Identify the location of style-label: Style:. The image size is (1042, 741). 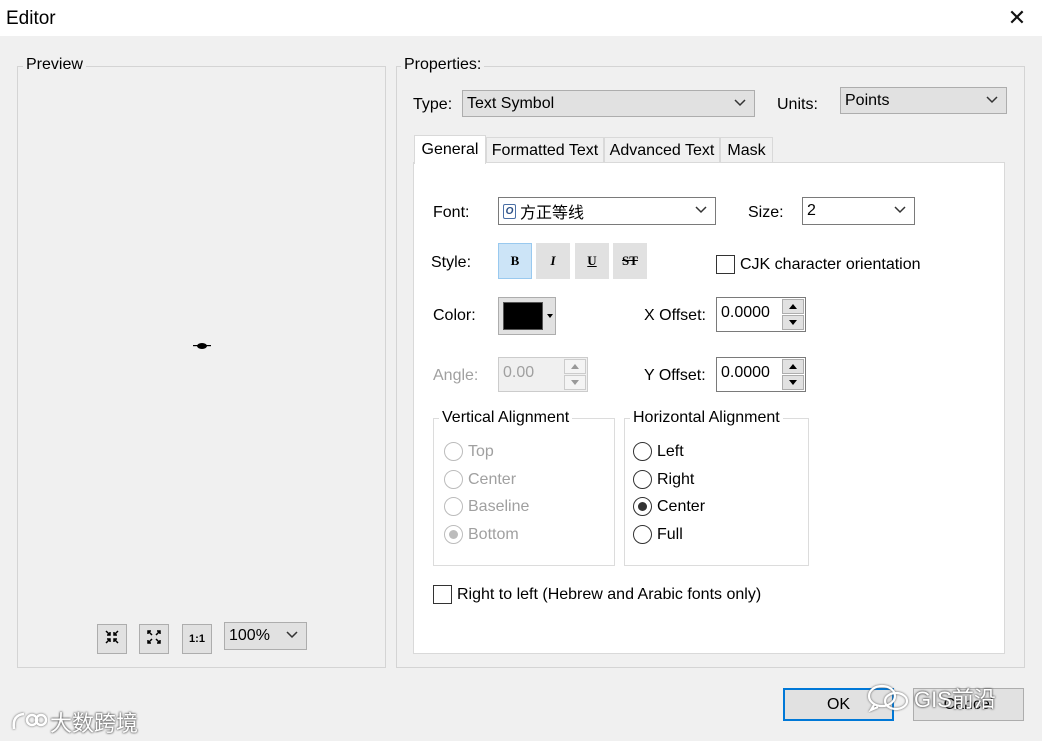
(451, 262).